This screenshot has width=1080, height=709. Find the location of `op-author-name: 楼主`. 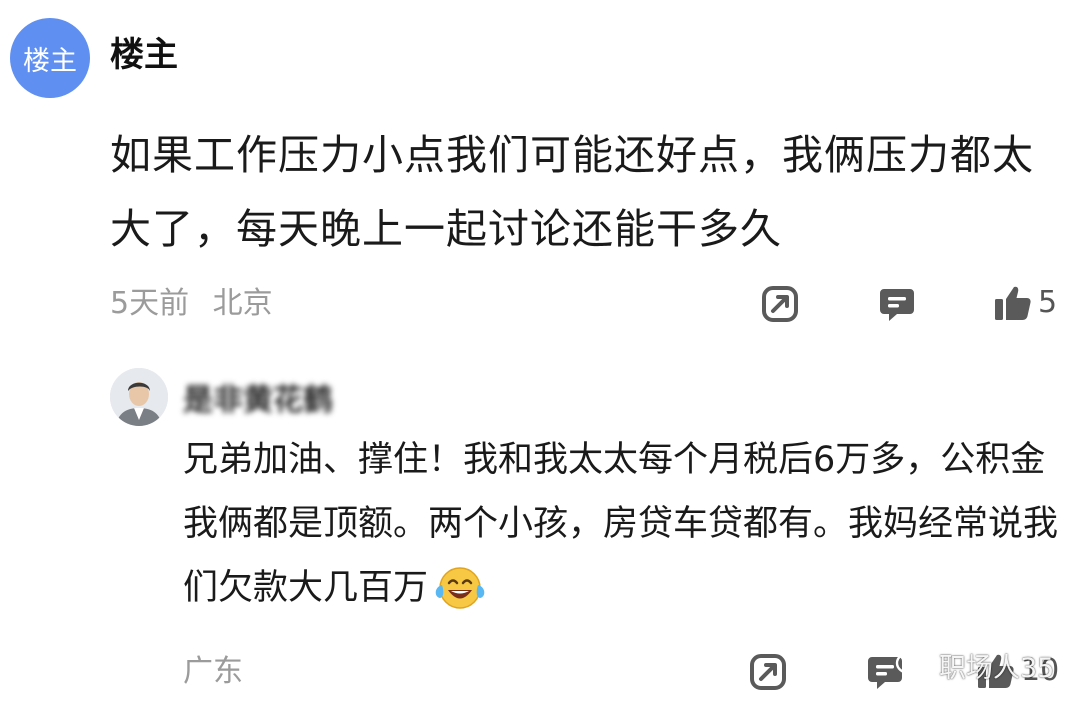

op-author-name: 楼主 is located at coordinates (144, 55).